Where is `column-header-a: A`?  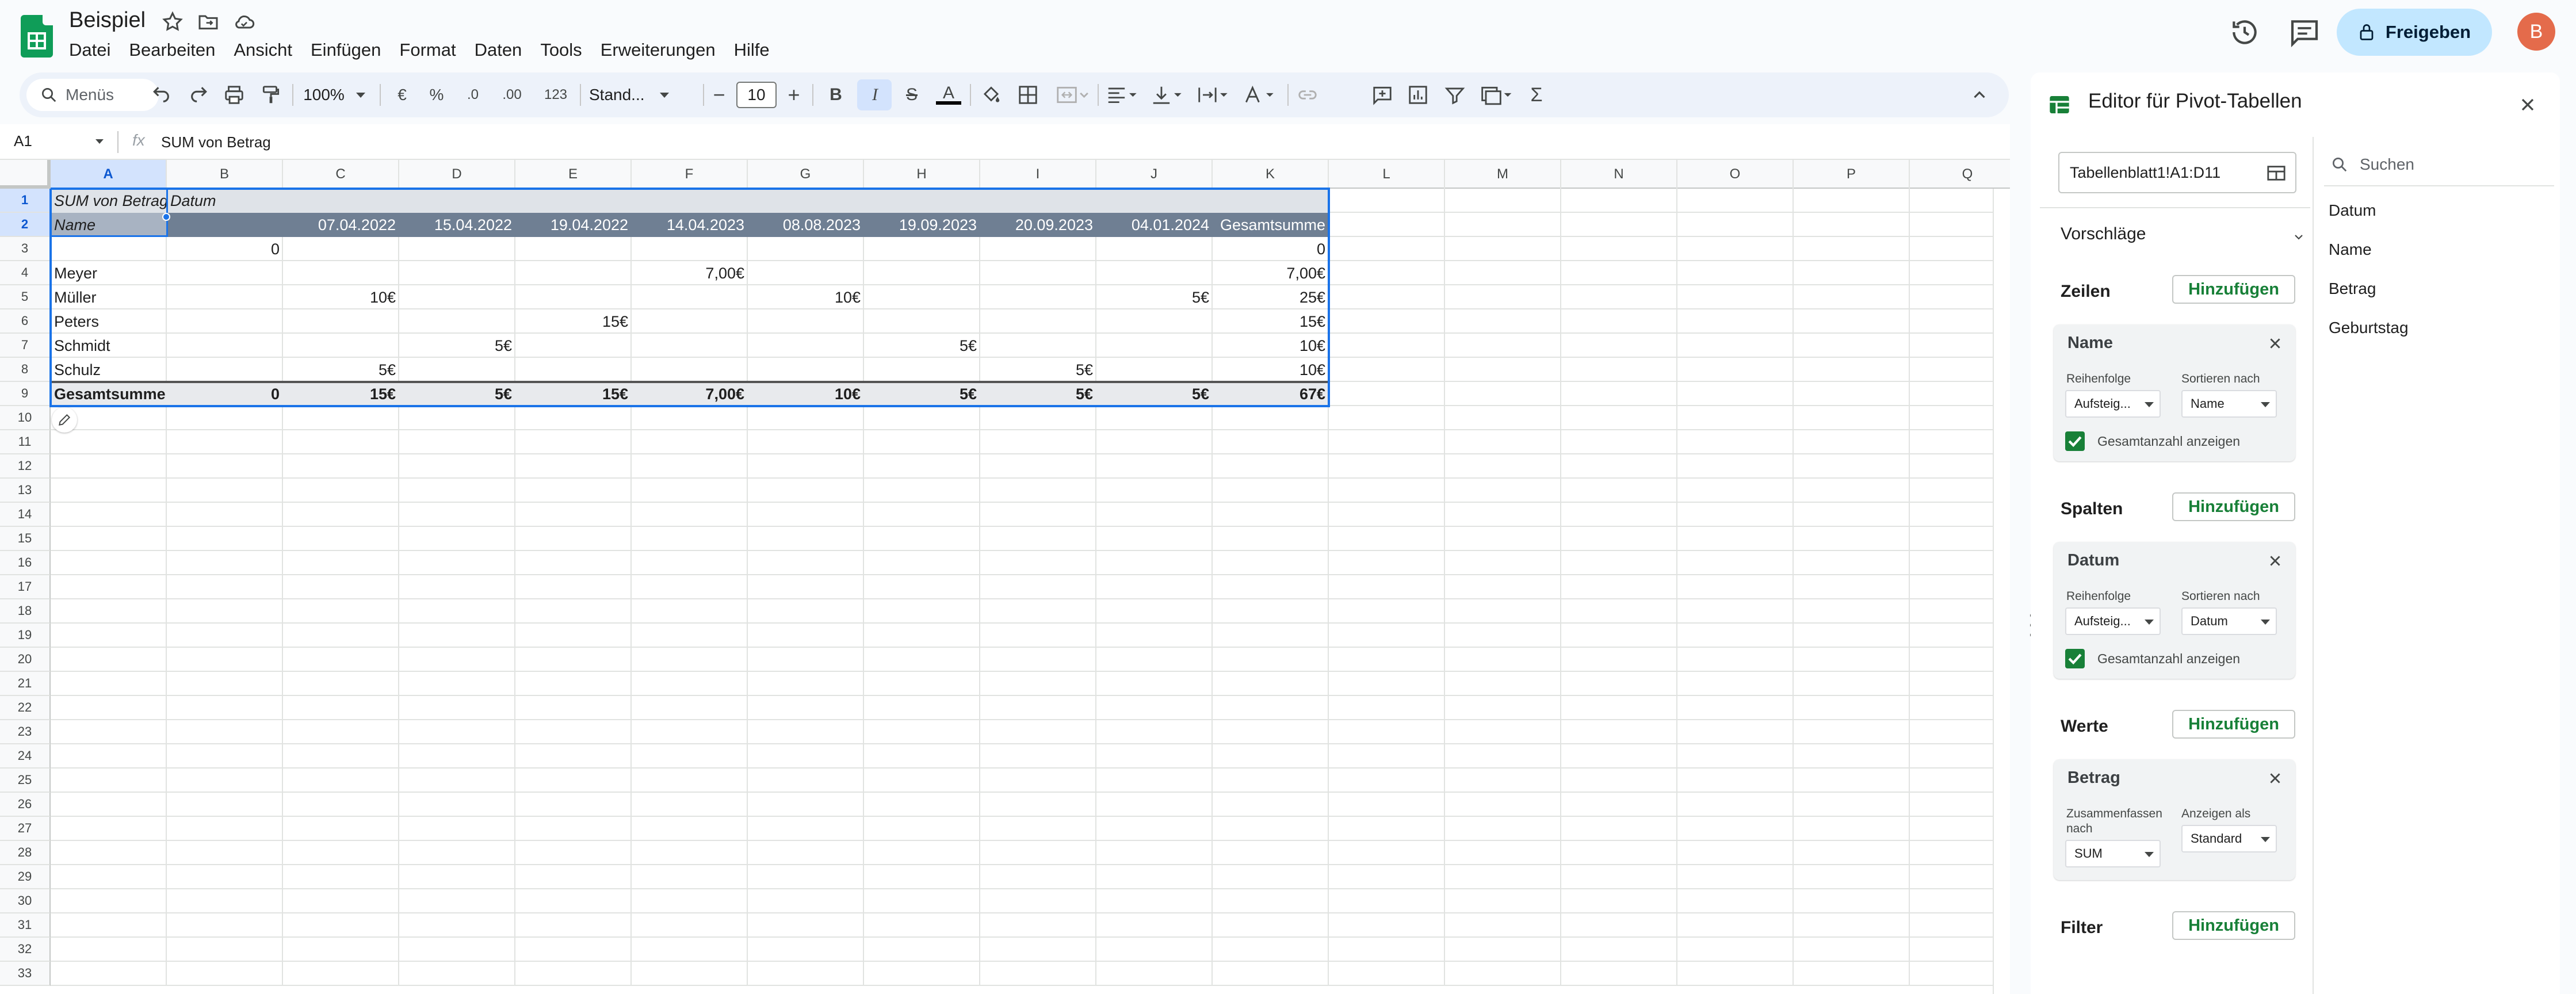 column-header-a: A is located at coordinates (109, 174).